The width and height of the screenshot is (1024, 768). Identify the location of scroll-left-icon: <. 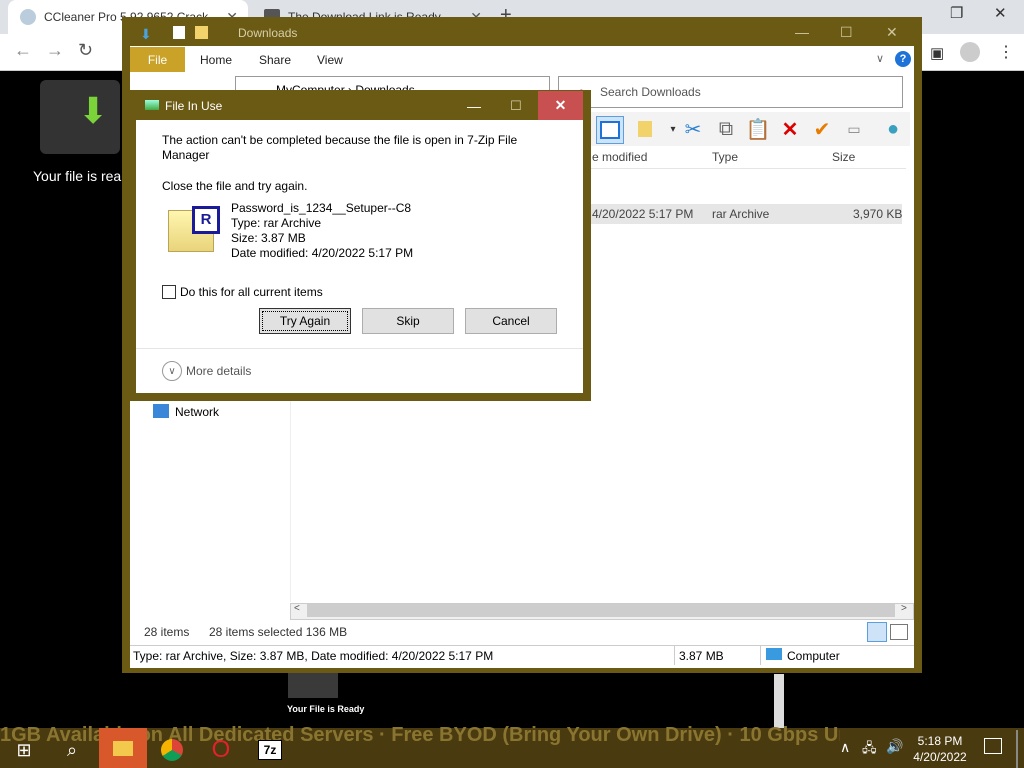
(297, 608).